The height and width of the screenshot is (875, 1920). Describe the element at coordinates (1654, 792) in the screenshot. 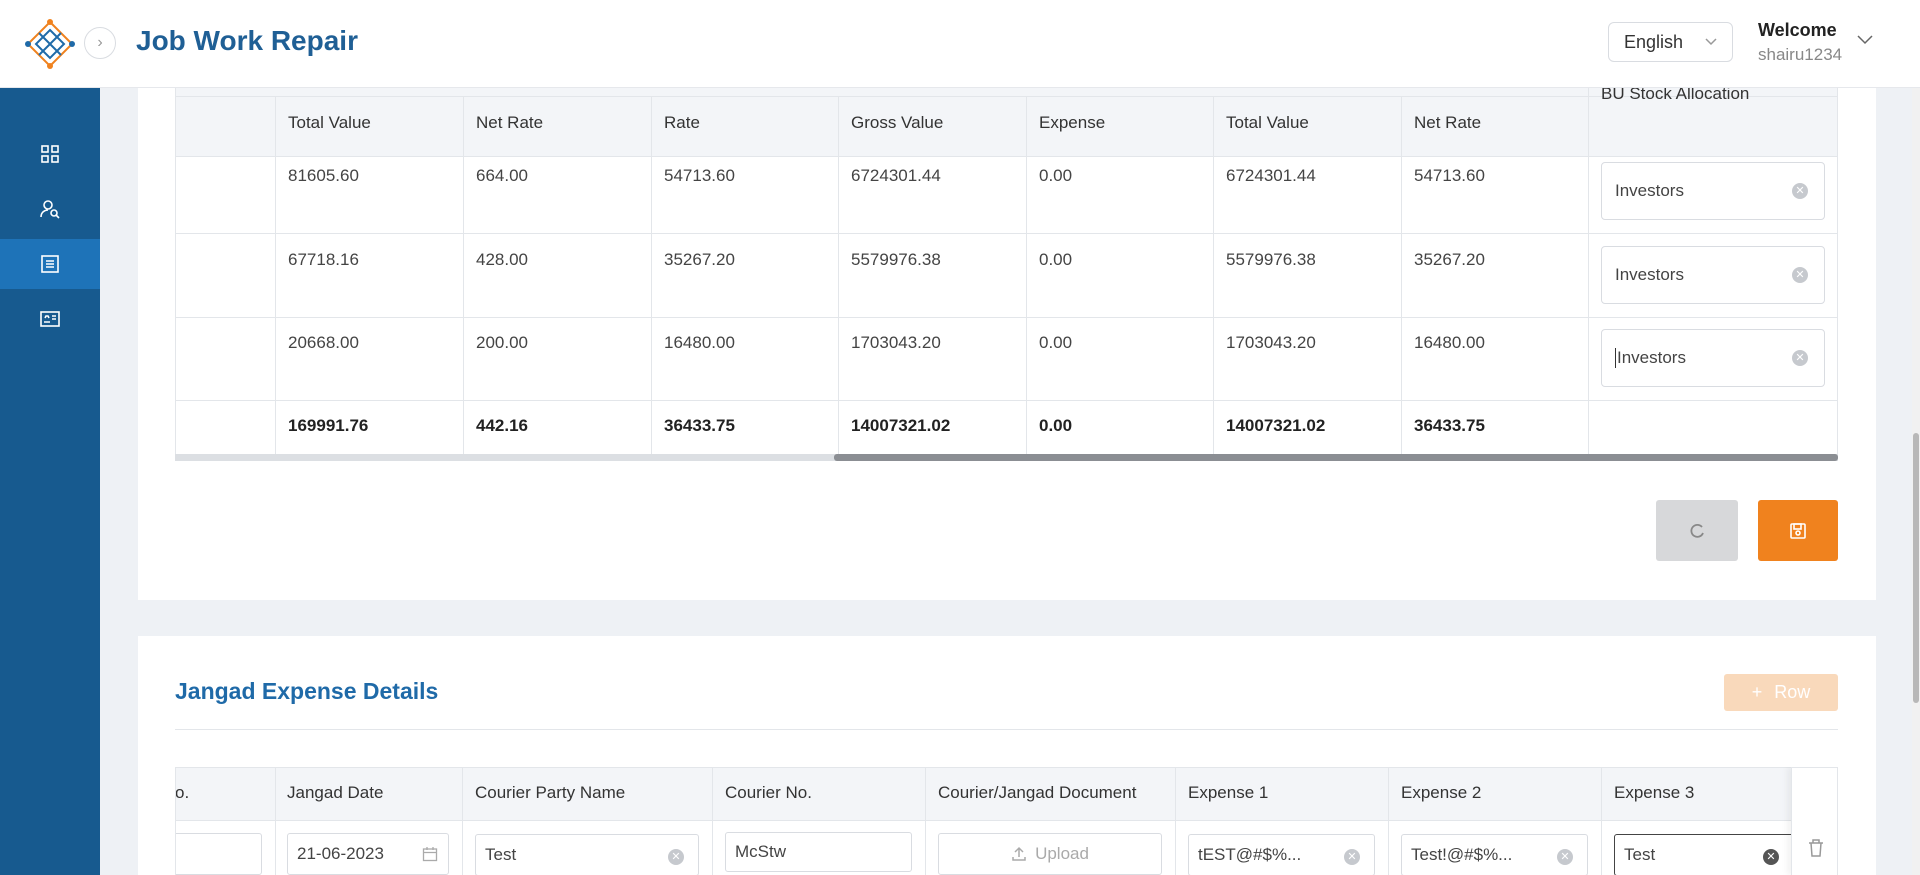

I see `header-expense-3: Expense 3` at that location.